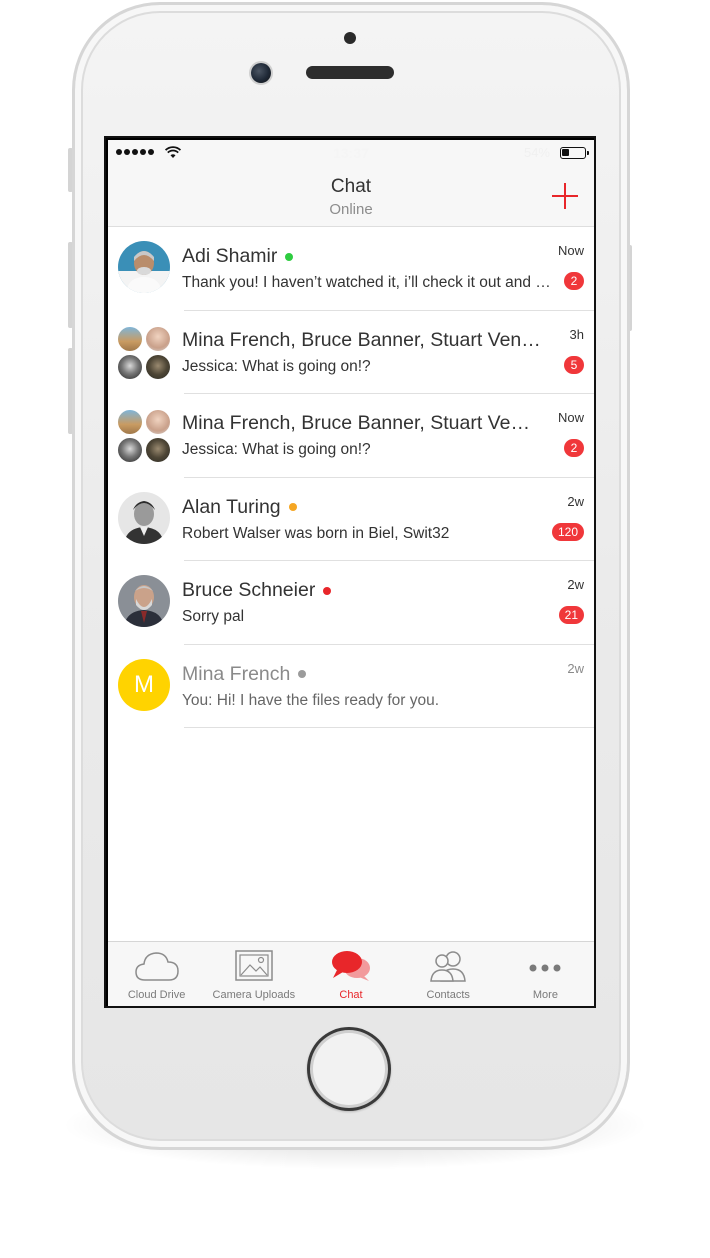 The image size is (710, 1258). Describe the element at coordinates (448, 995) in the screenshot. I see `tab-label: Contacts` at that location.